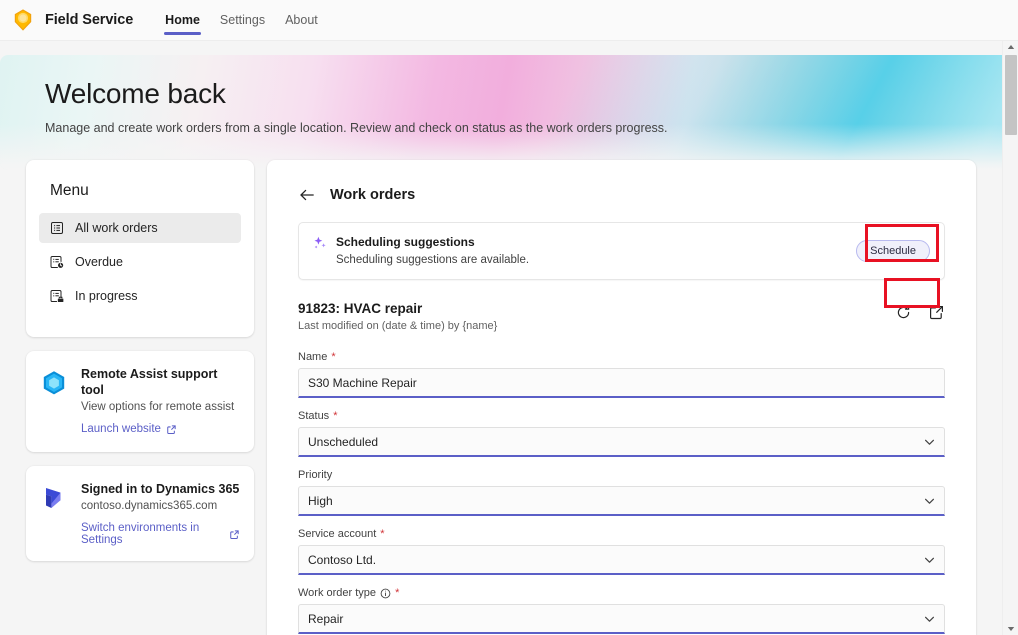 This screenshot has height=635, width=1018. Describe the element at coordinates (99, 262) in the screenshot. I see `sidebar-item-label: Overdue` at that location.